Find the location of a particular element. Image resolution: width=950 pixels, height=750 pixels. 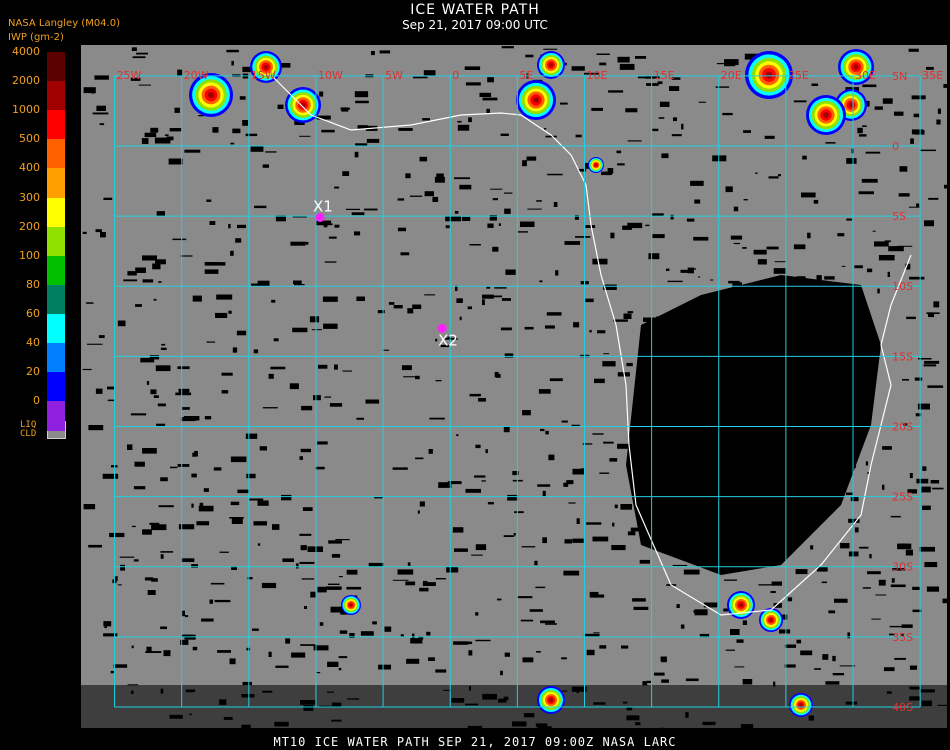

legend-tick-label: 400 is located at coordinates (29, 168).